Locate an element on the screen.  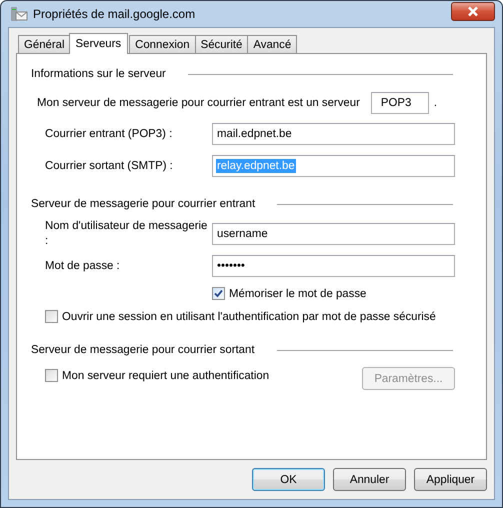
field-label: Nom d'utilisateur de messagerie : is located at coordinates (126, 234).